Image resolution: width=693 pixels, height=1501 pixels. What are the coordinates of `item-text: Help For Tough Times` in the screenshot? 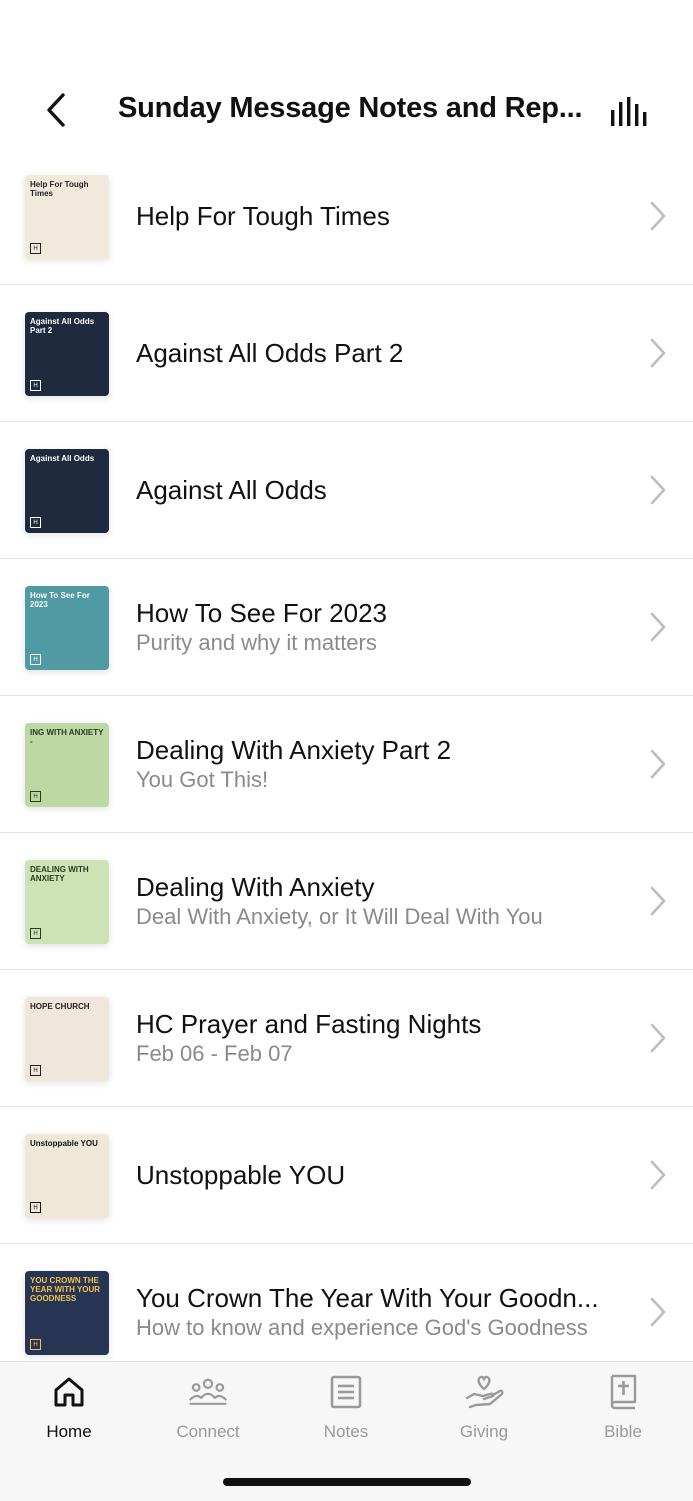 It's located at (381, 216).